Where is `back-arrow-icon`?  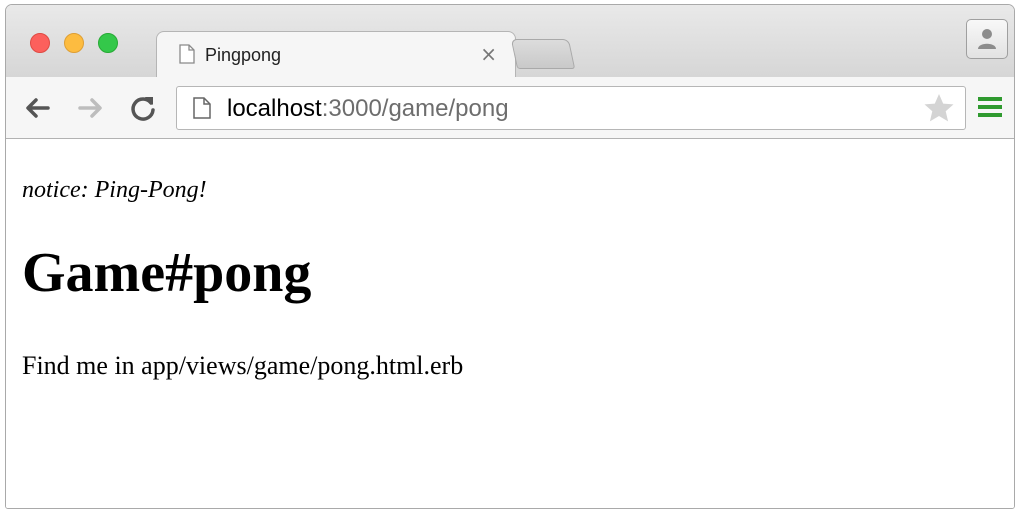 back-arrow-icon is located at coordinates (37, 108).